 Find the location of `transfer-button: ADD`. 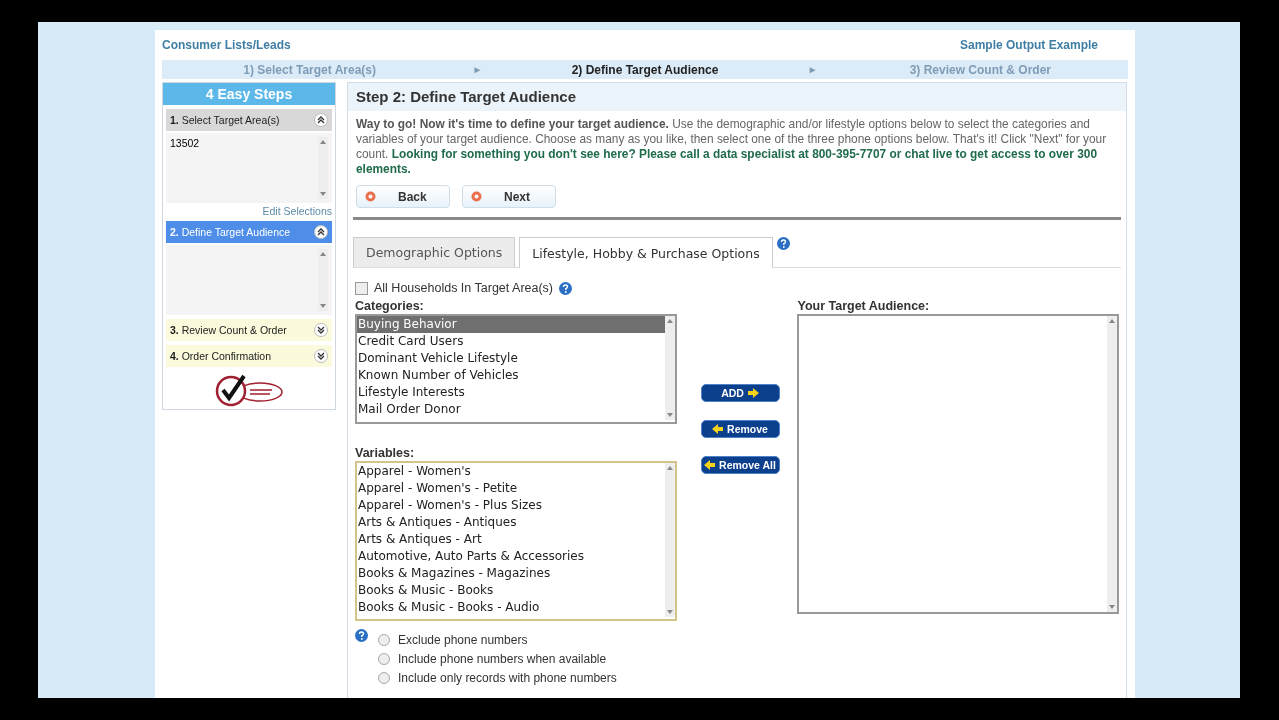

transfer-button: ADD is located at coordinates (740, 393).